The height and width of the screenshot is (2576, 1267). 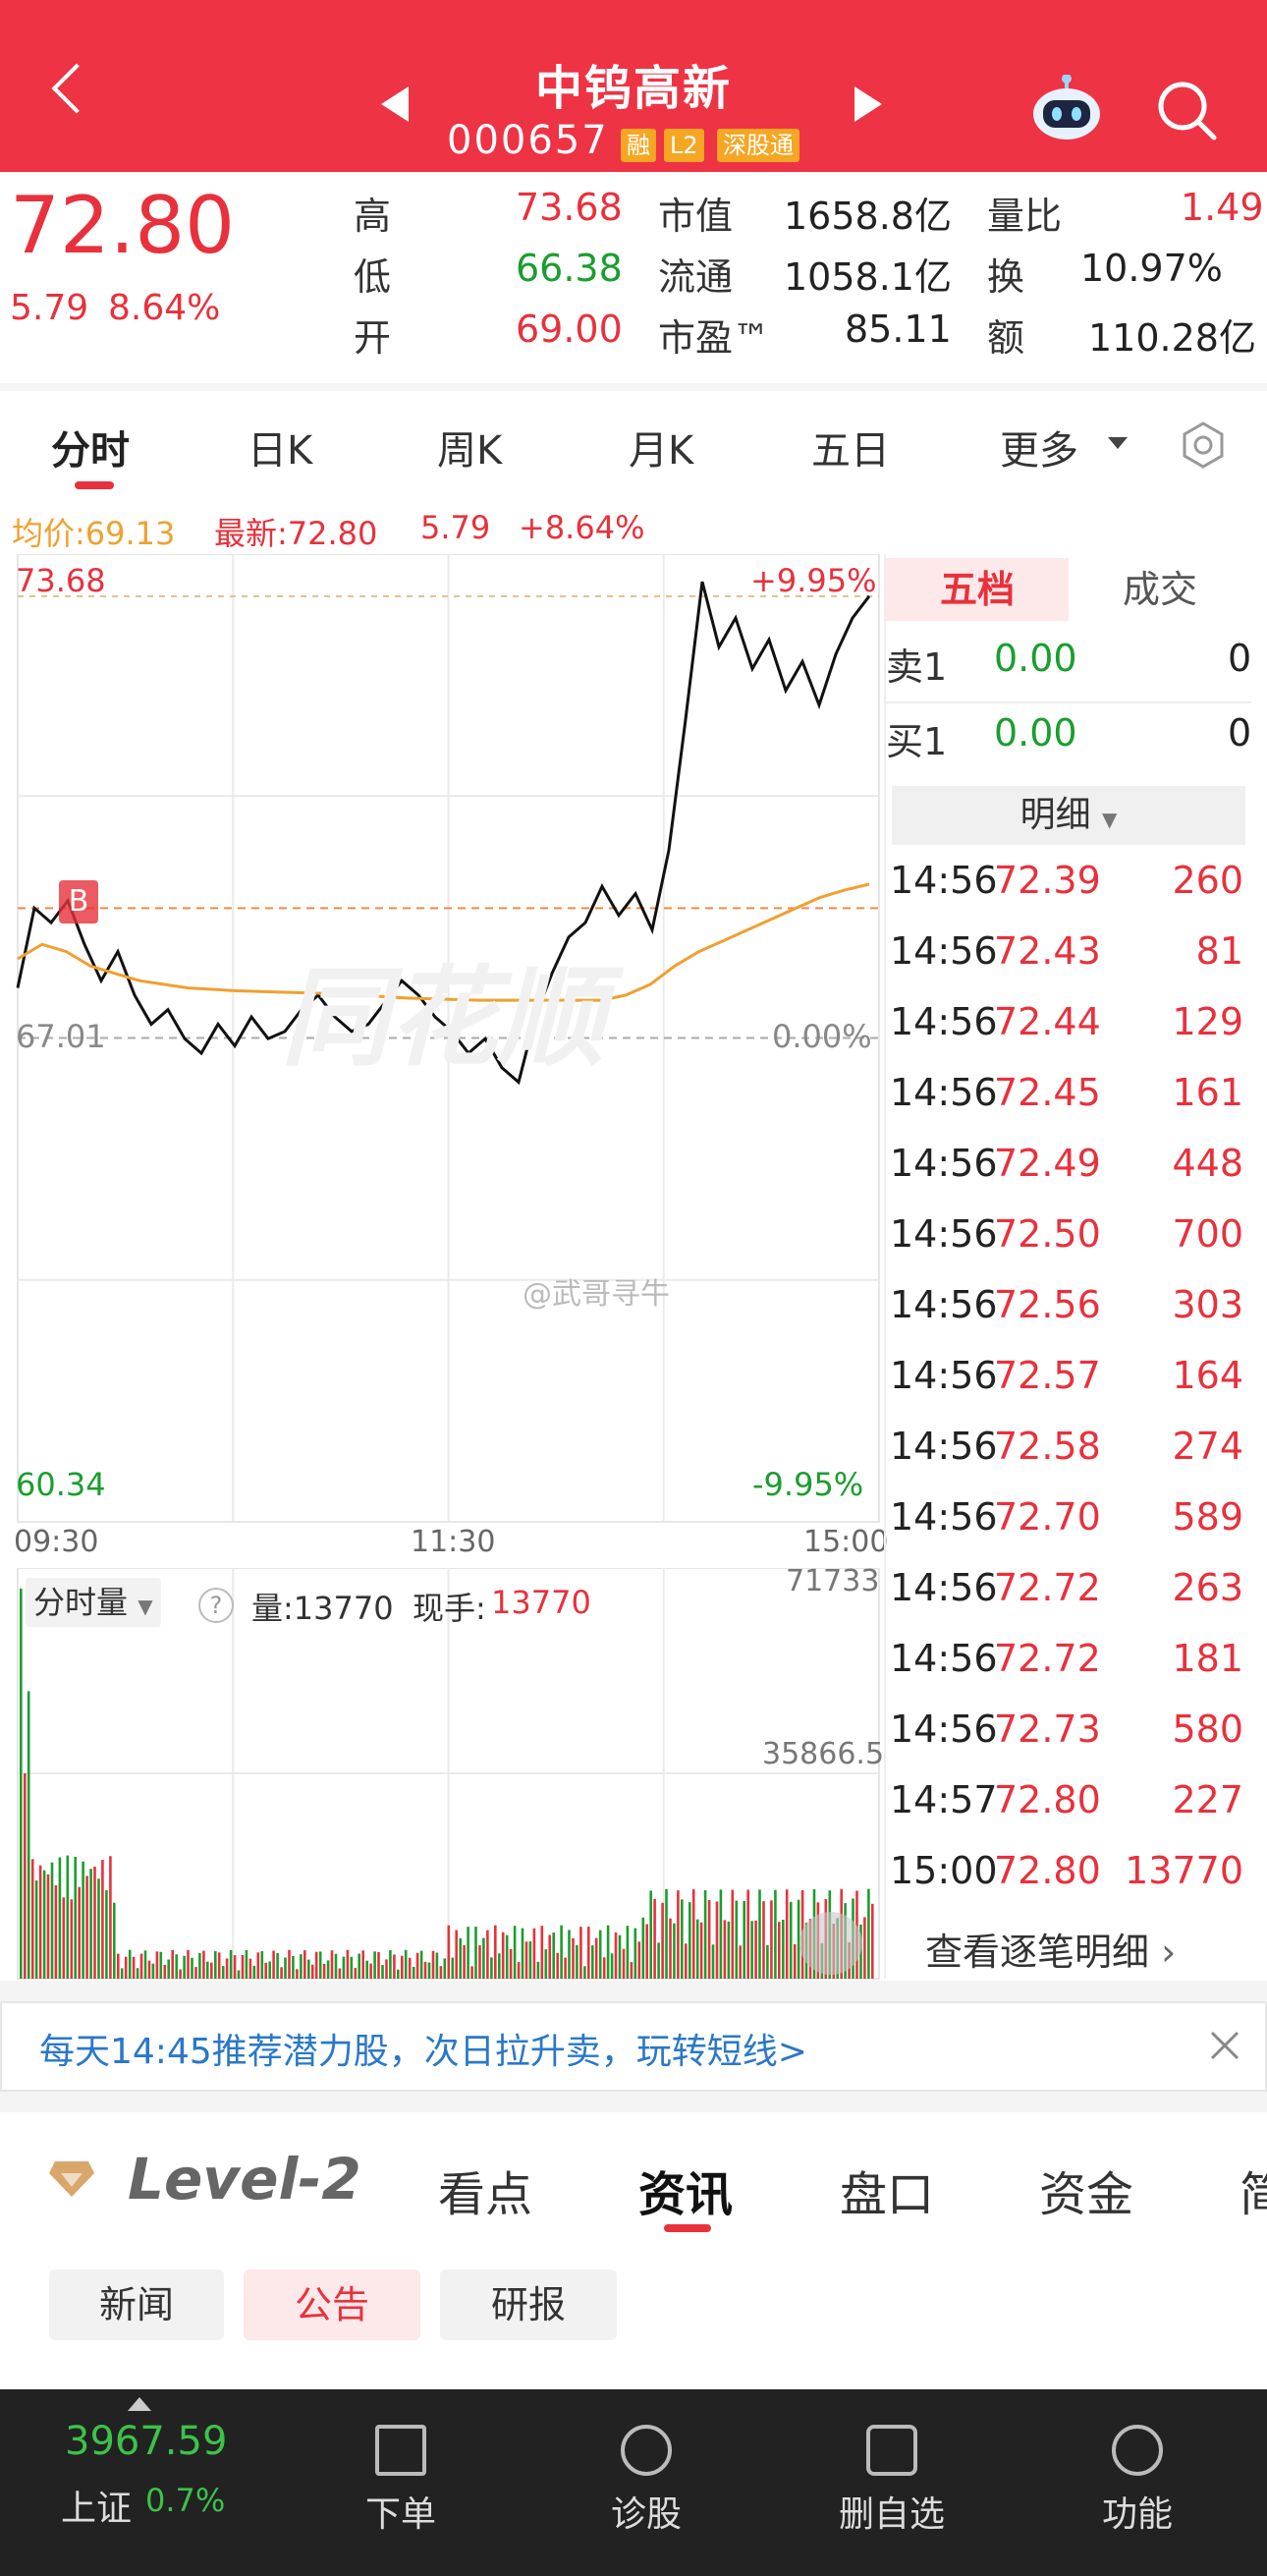 I want to click on tab-five-levels: 五档, so click(x=977, y=589).